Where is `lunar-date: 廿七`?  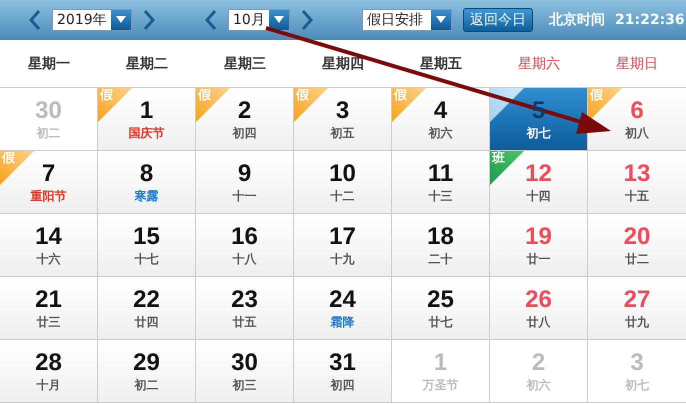
lunar-date: 廿七 is located at coordinates (440, 322).